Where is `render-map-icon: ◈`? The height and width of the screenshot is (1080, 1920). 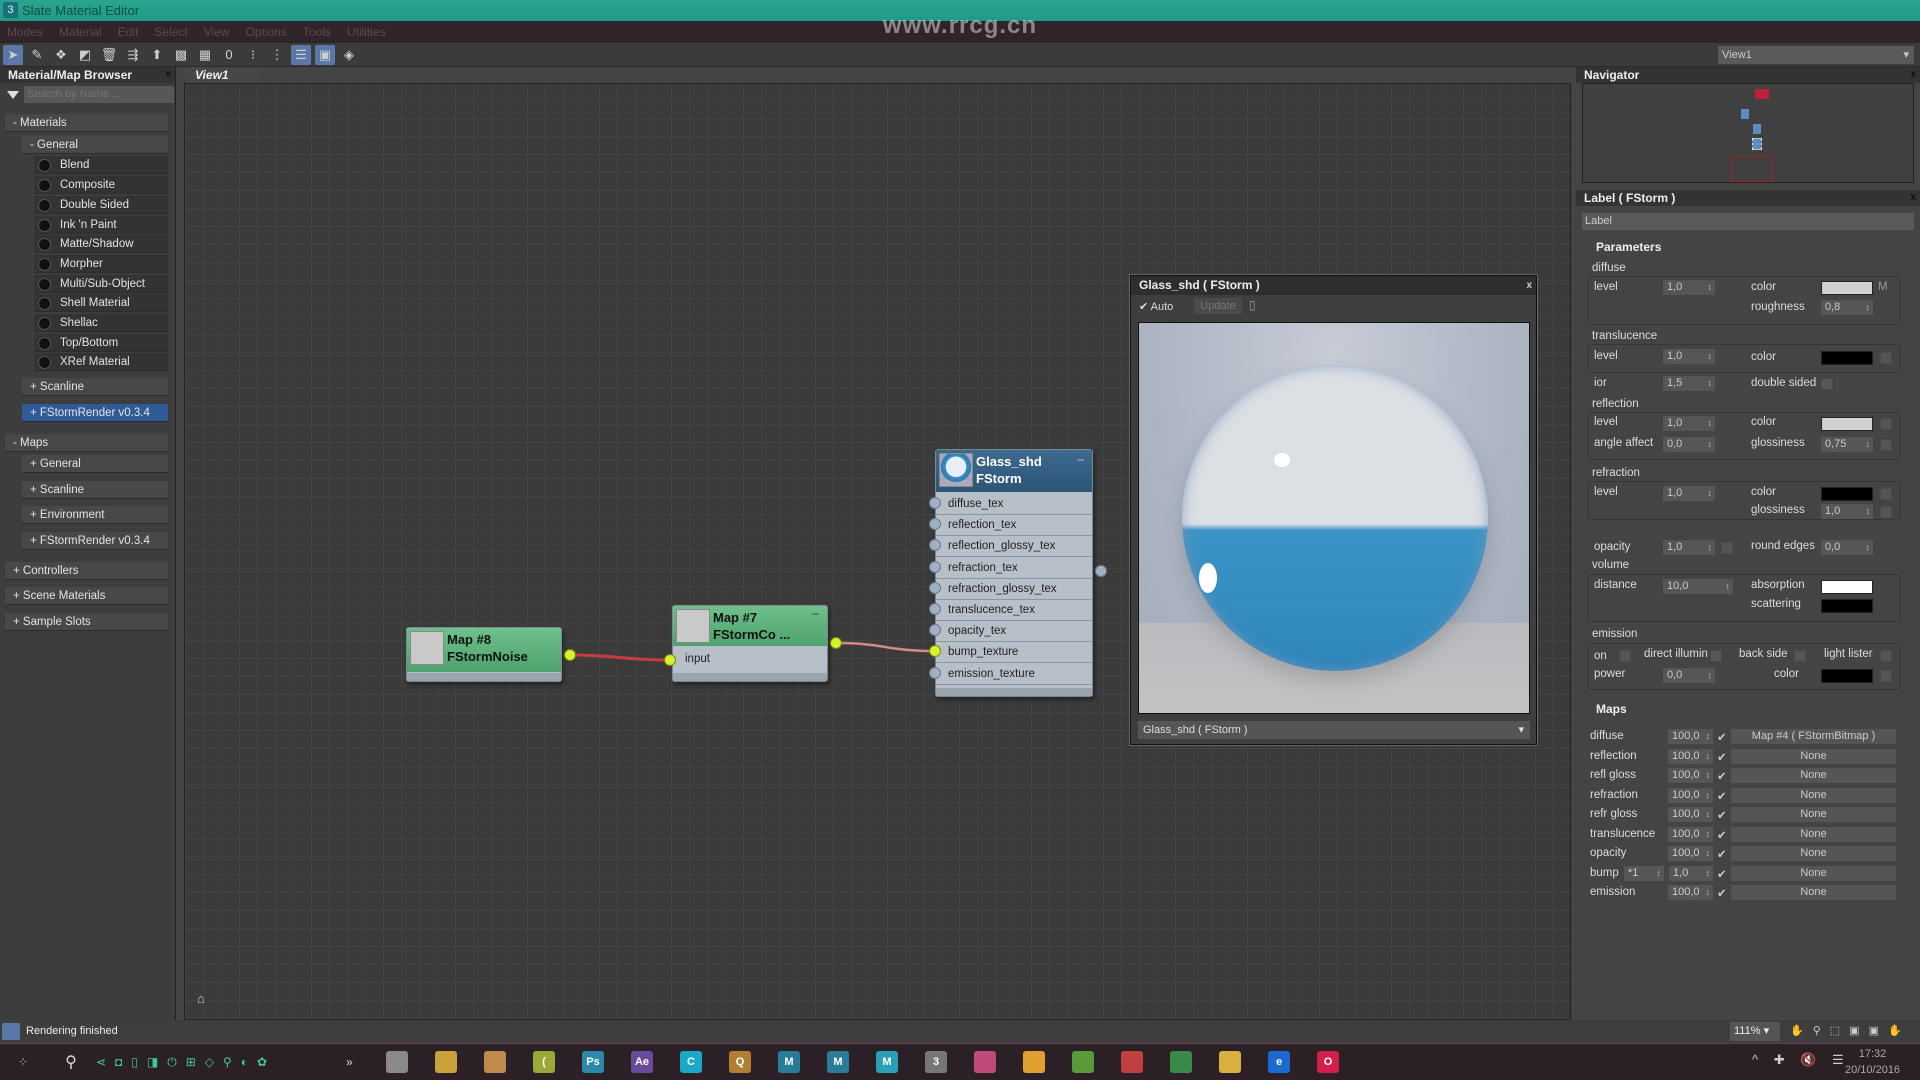 render-map-icon: ◈ is located at coordinates (349, 55).